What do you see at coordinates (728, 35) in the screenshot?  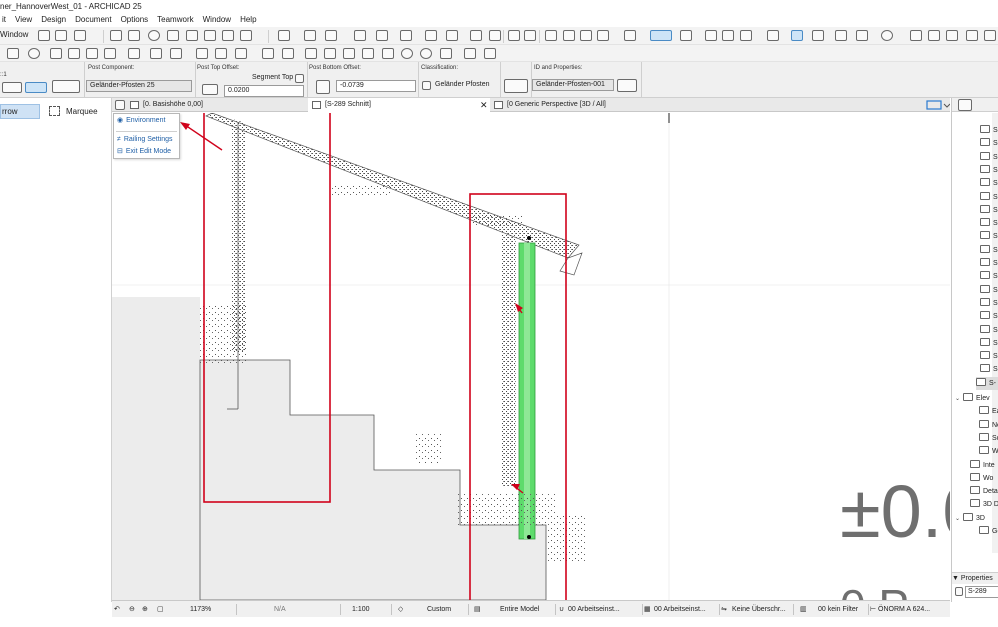 I see `eraser-icon` at bounding box center [728, 35].